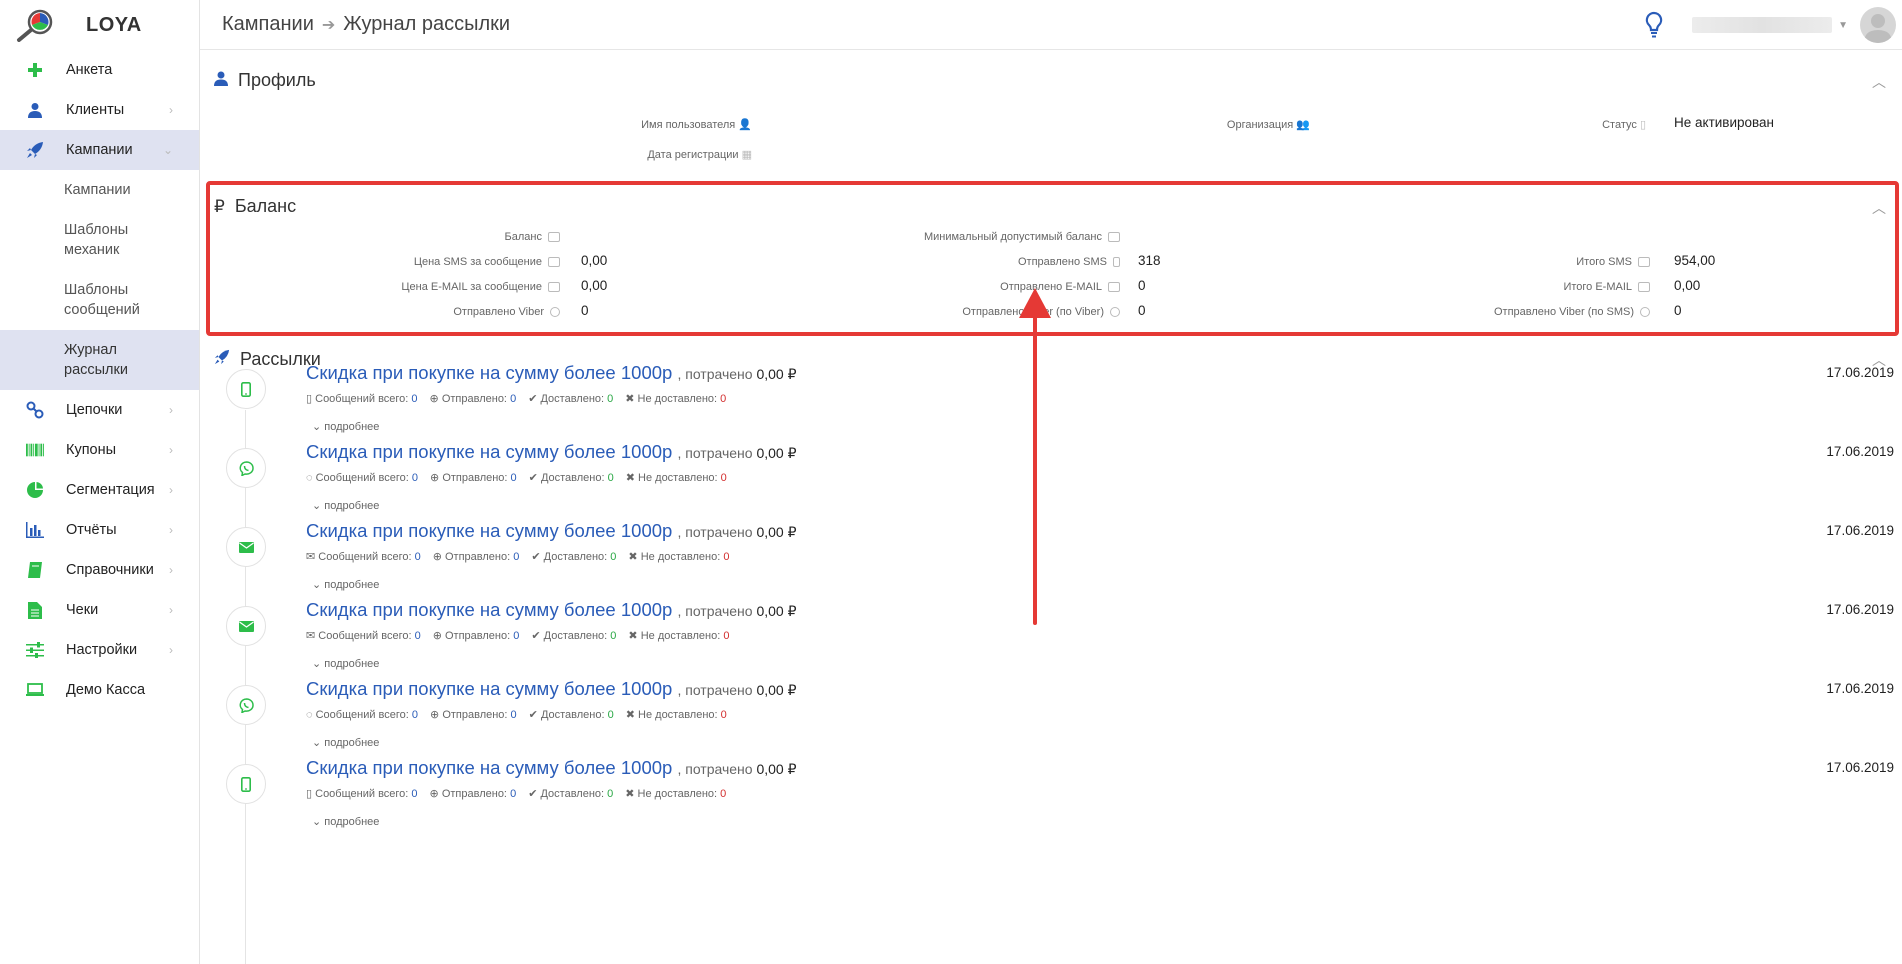  I want to click on sidebar-subitem-label: Шаблоны сообщений, so click(102, 300).